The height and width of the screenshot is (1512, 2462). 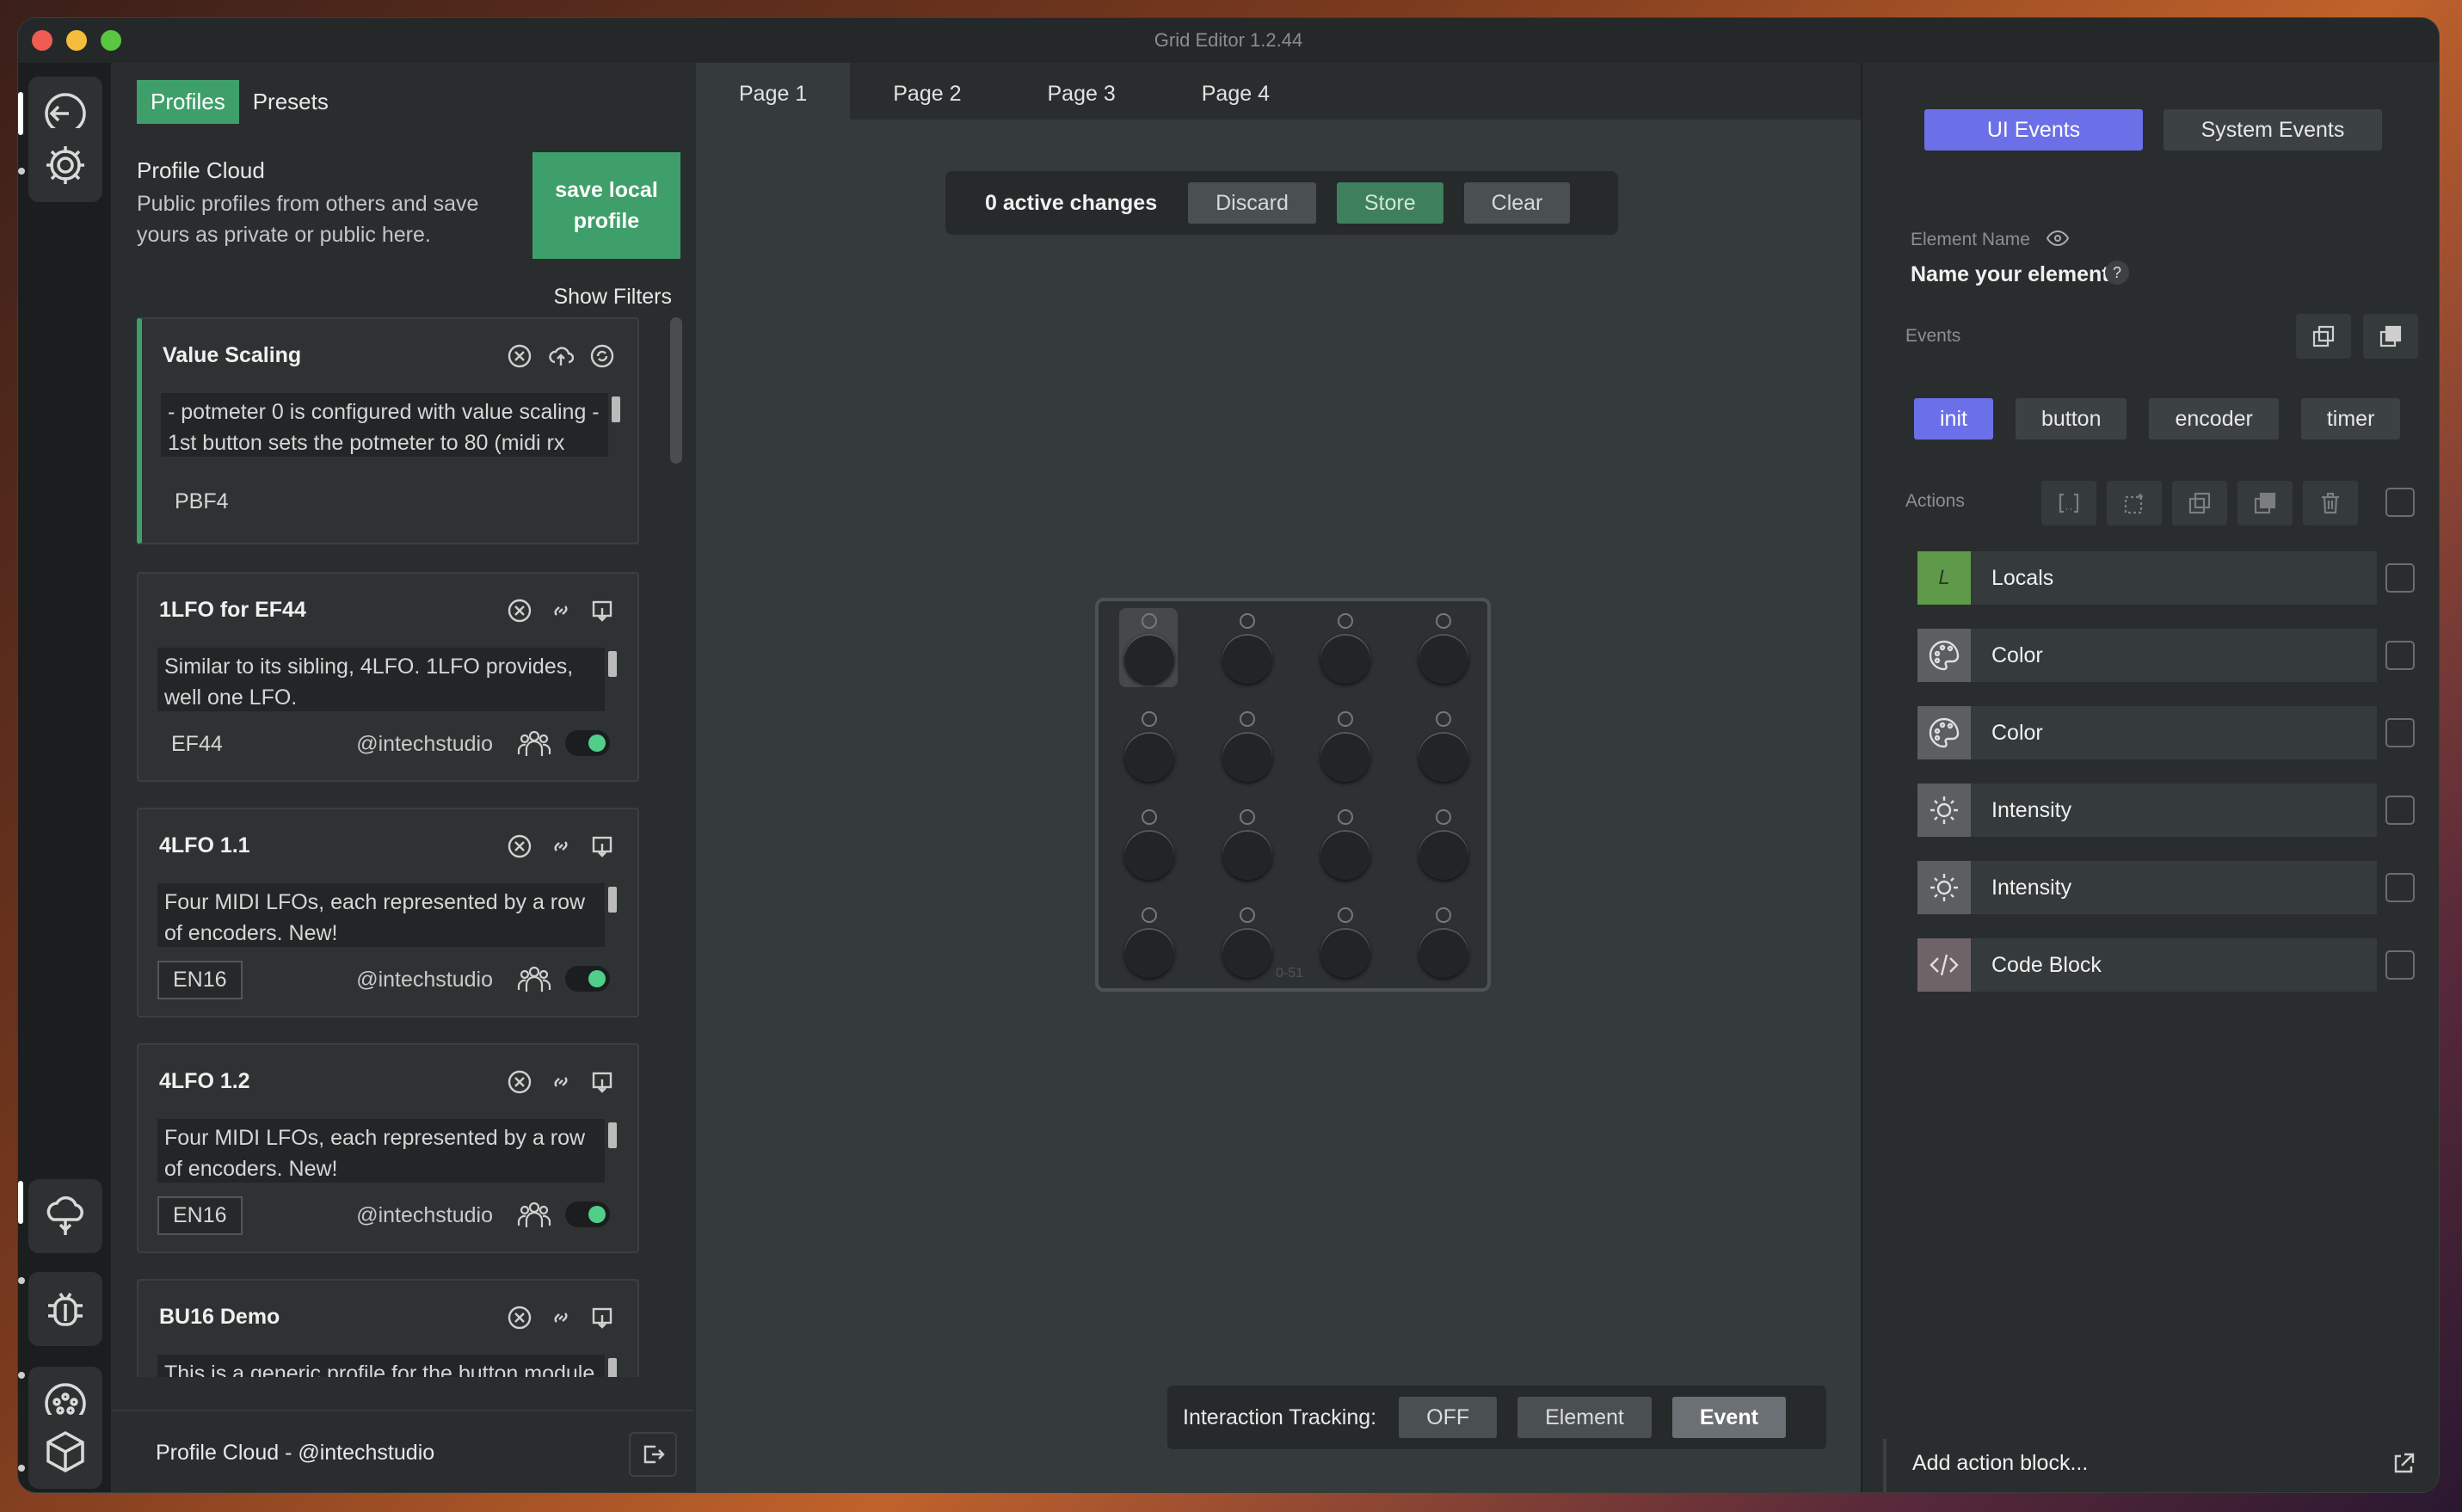 I want to click on action-block-locals: L Locals, so click(x=2147, y=578).